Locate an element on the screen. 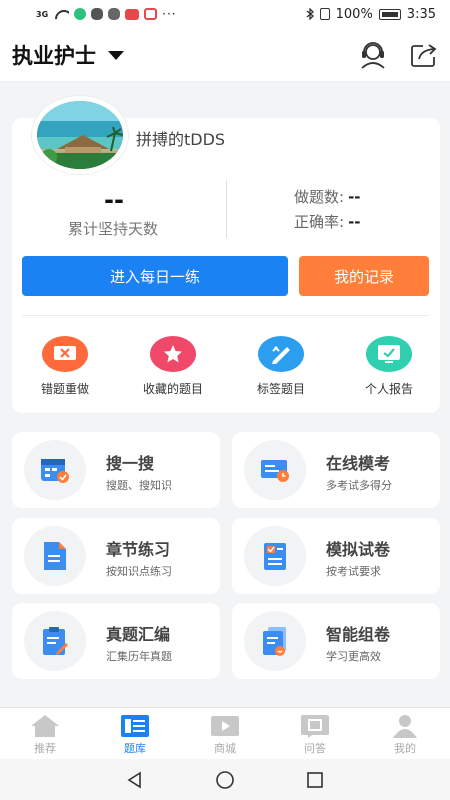 This screenshot has width=450, height=800. feature-smart-paper: 智能组卷 学习更高效 is located at coordinates (336, 641).